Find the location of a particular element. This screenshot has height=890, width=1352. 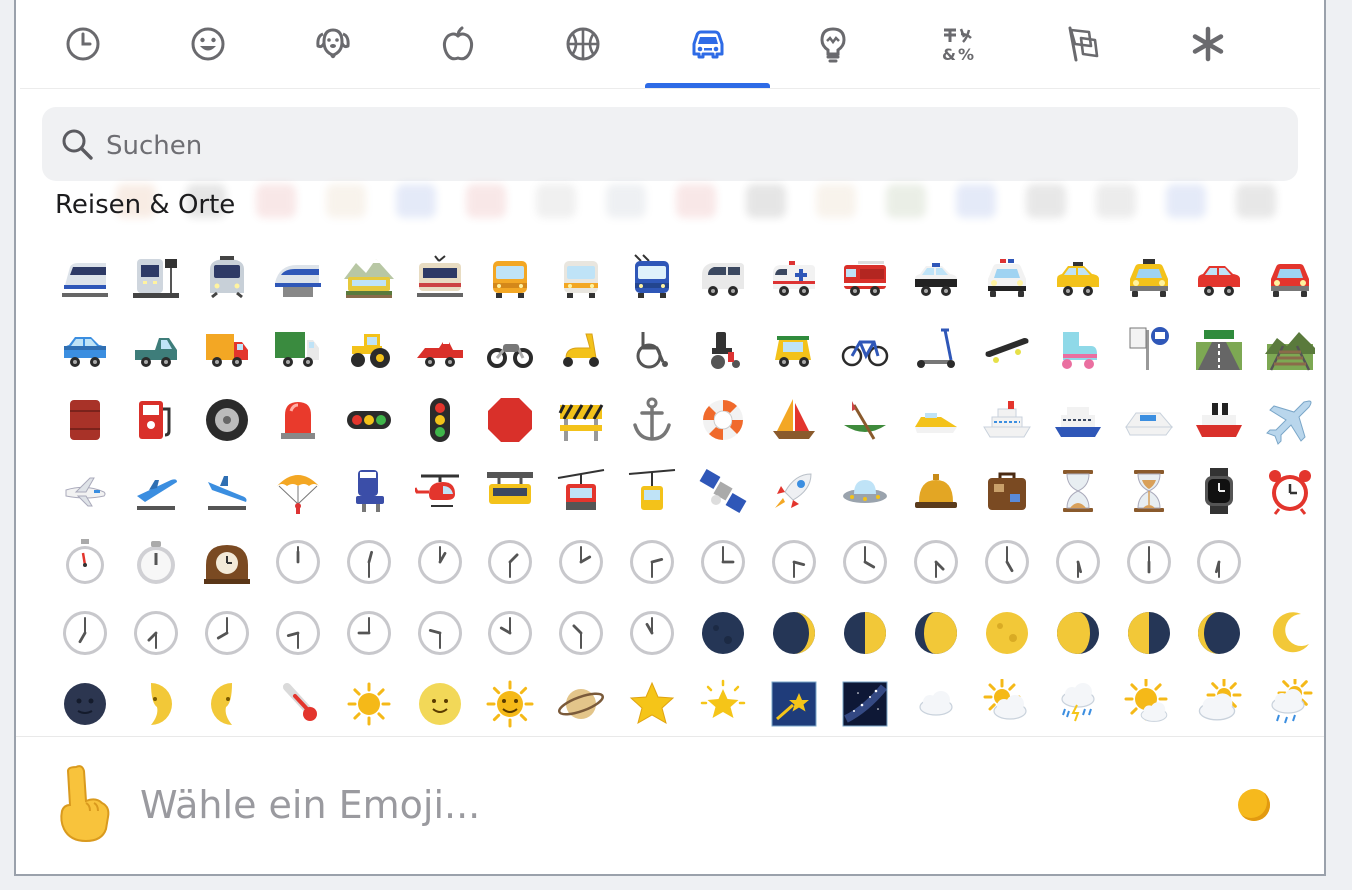

emoji-star is located at coordinates (652, 702).